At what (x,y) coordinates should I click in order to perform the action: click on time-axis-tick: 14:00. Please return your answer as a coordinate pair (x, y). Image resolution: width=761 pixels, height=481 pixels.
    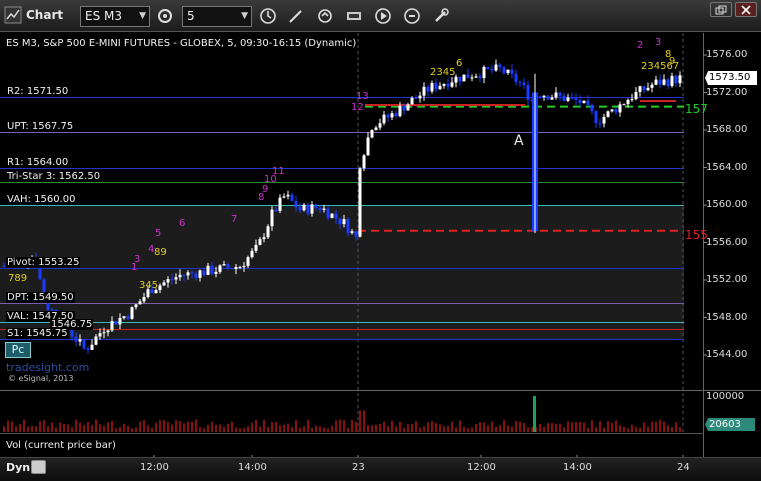
    Looking at the image, I should click on (577, 467).